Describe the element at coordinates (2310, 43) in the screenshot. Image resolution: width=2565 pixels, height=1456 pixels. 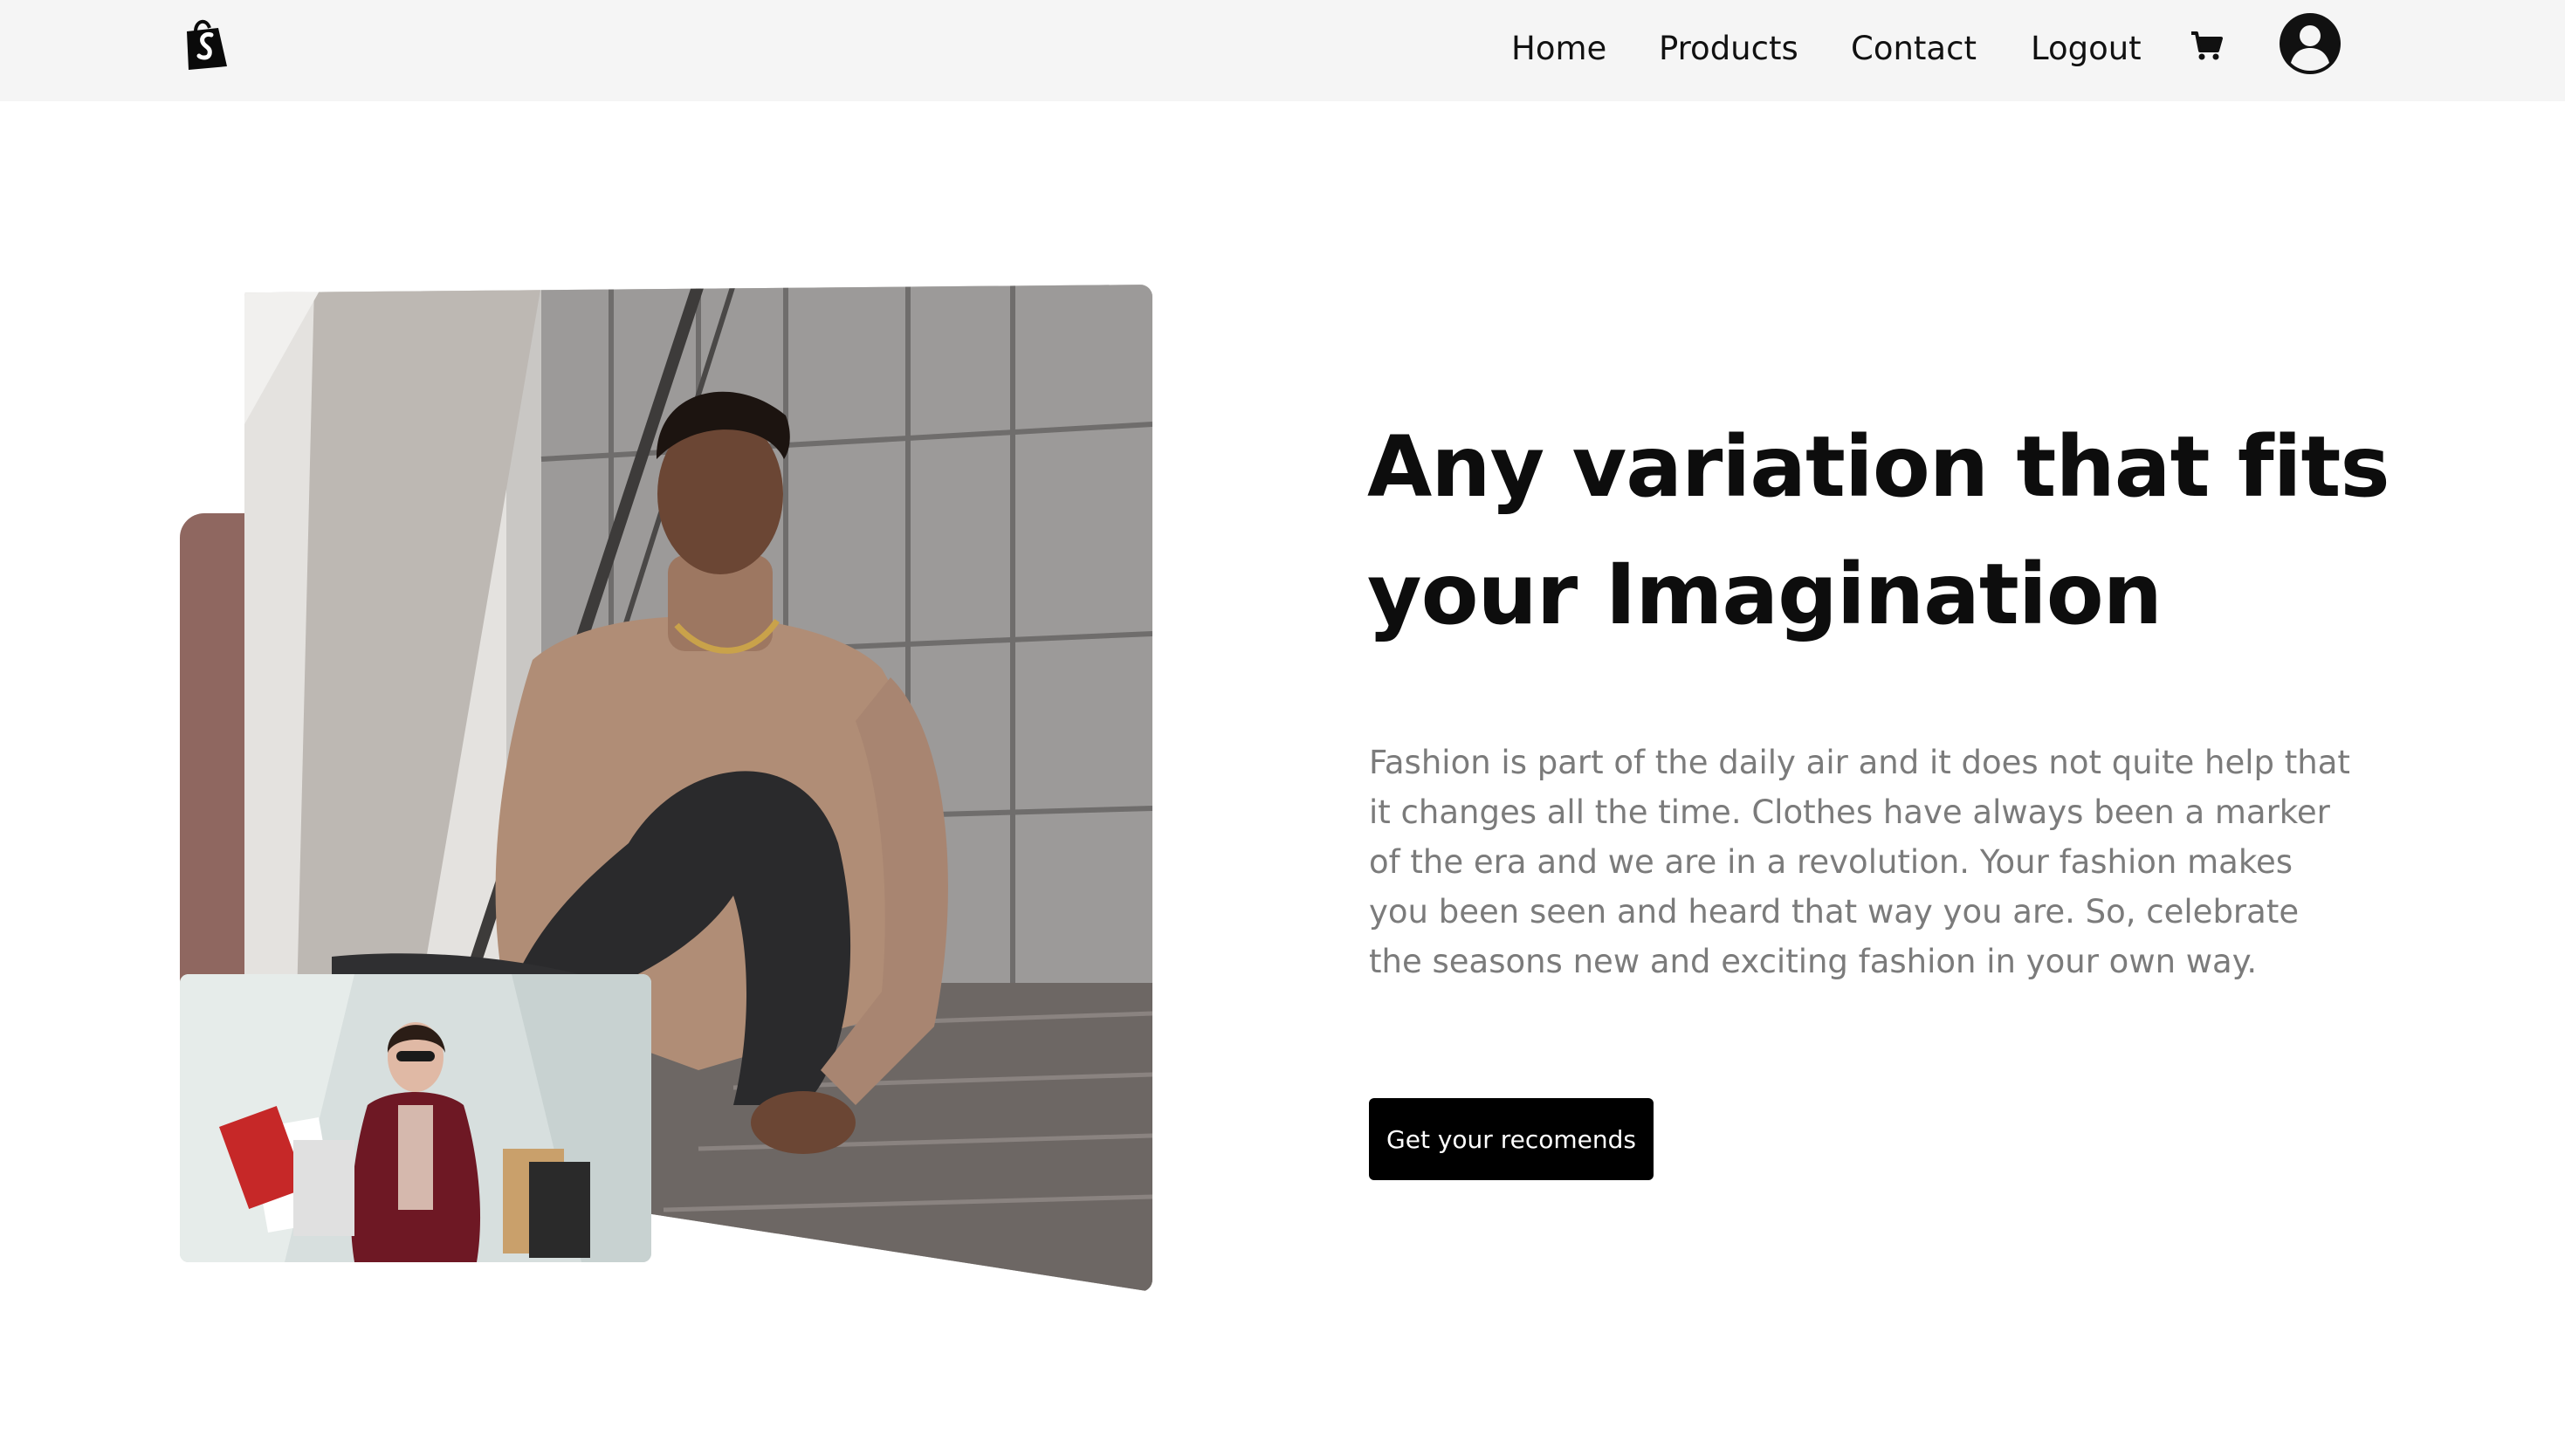
I see `user-circle-icon` at that location.